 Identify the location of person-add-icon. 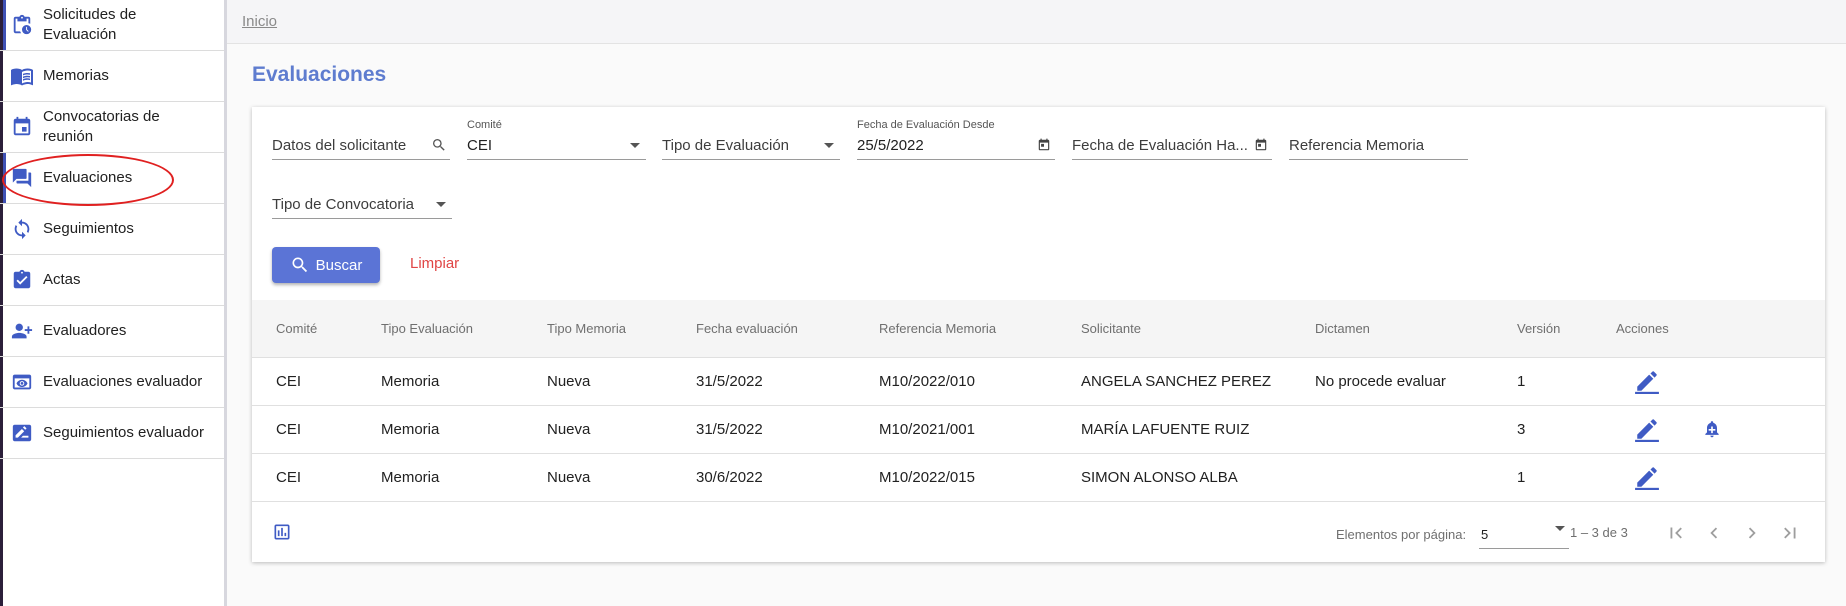
(22, 331).